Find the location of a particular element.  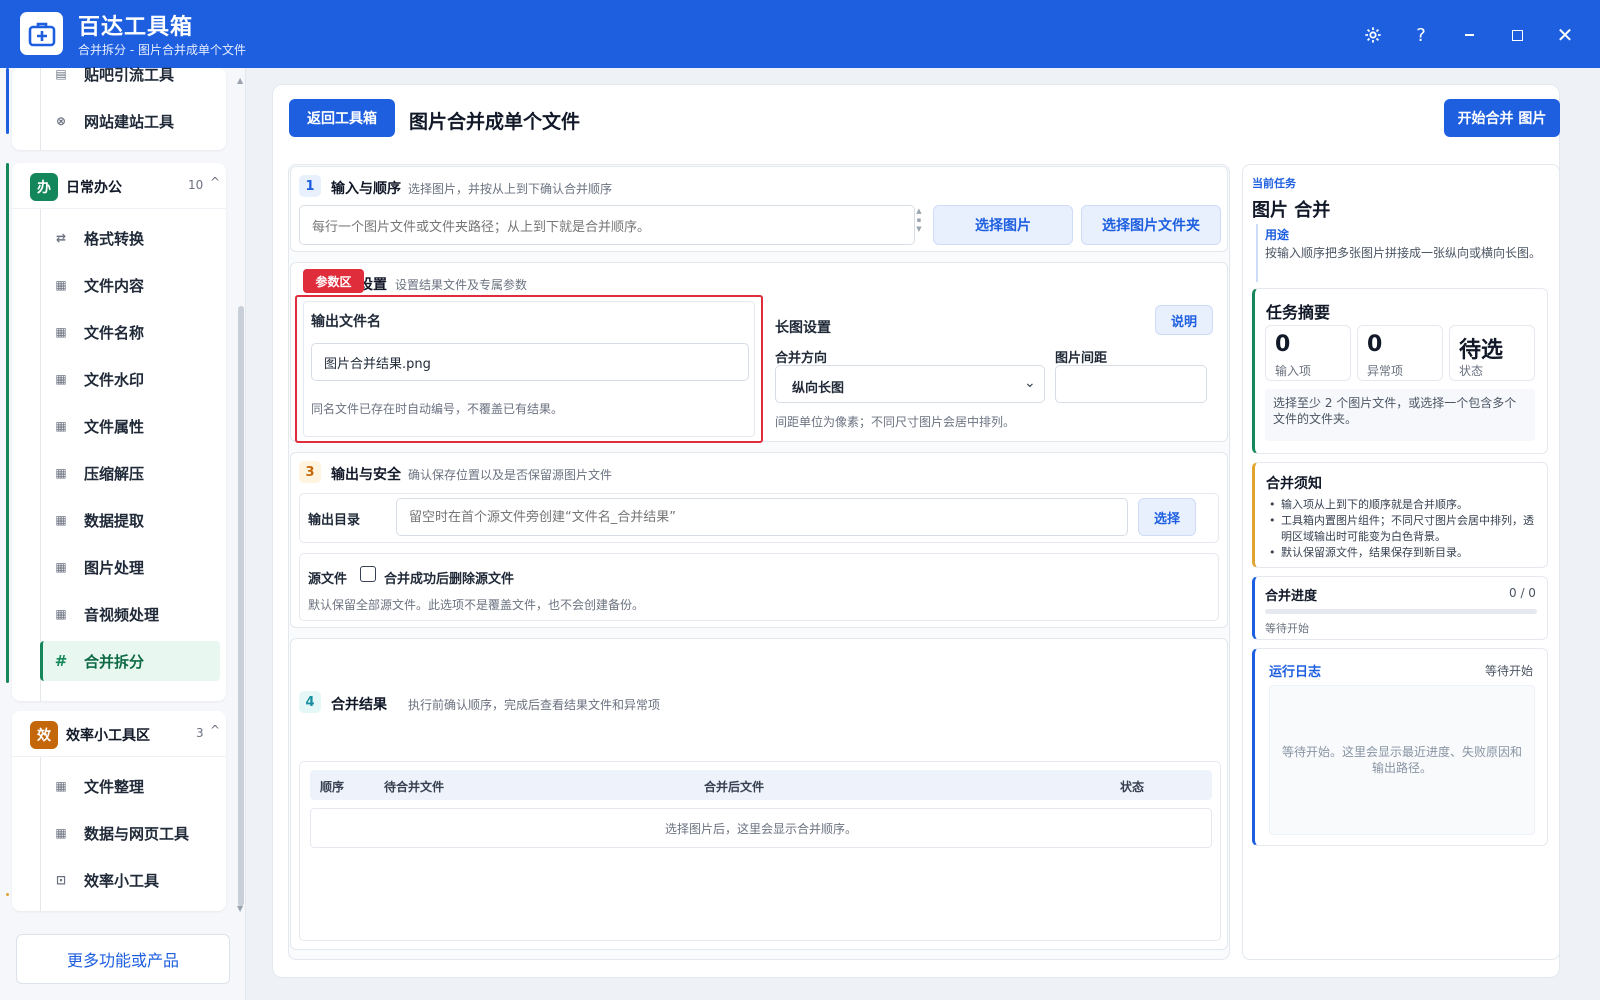

progress-bar is located at coordinates (1401, 611).